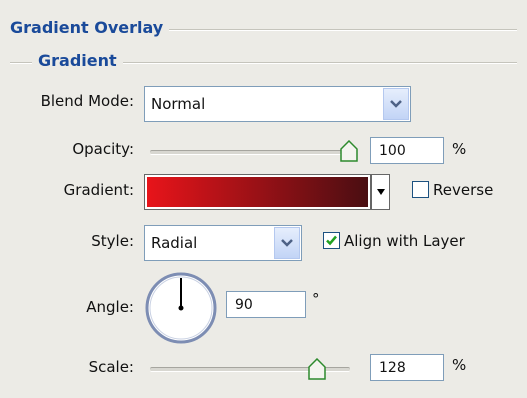  What do you see at coordinates (277, 104) in the screenshot?
I see `blend-mode-select: Normal` at bounding box center [277, 104].